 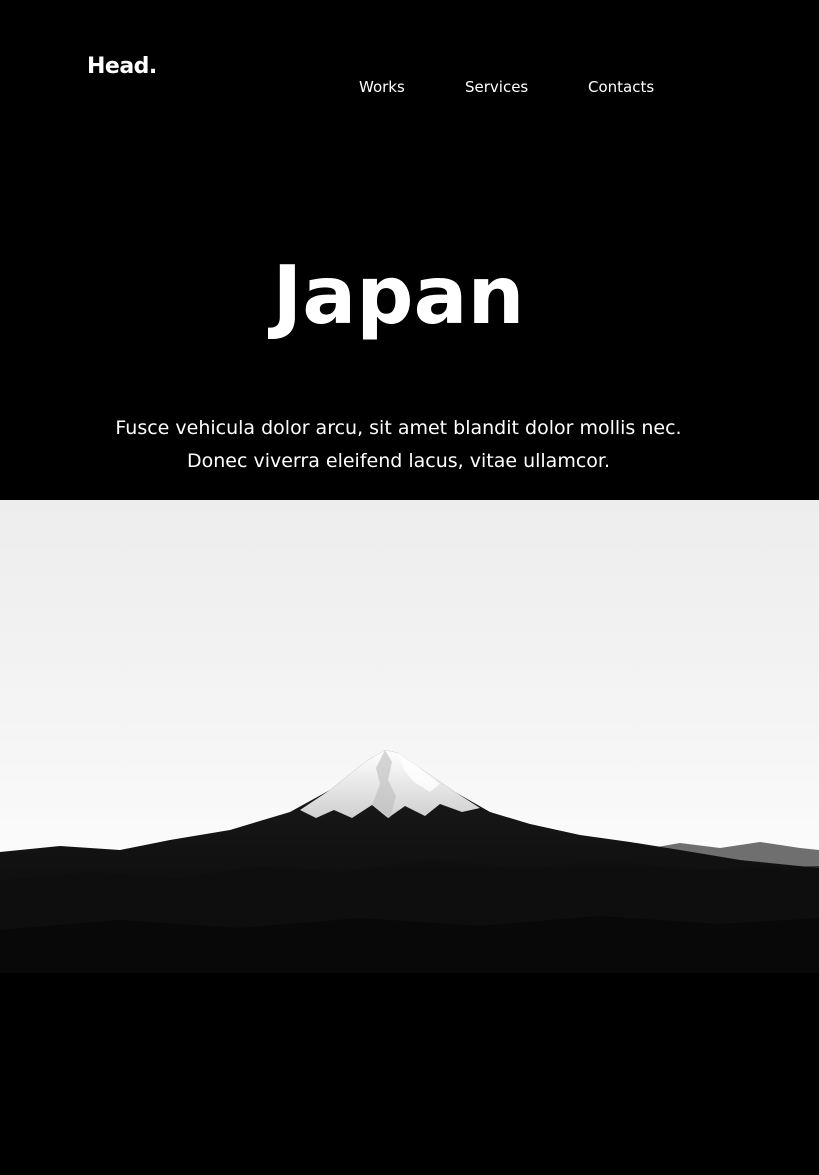 I want to click on nav-link-services: Services, so click(x=496, y=87).